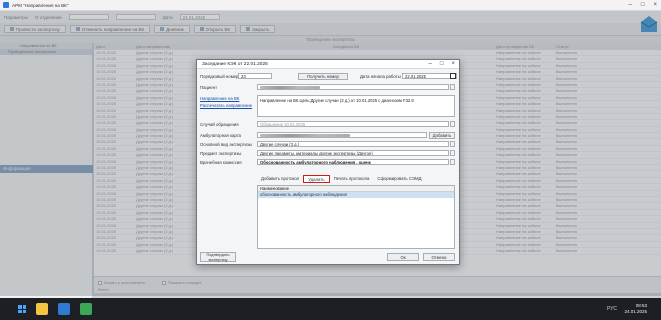 The image size is (661, 320). What do you see at coordinates (439, 257) in the screenshot?
I see `cancel-button: Отмена` at bounding box center [439, 257].